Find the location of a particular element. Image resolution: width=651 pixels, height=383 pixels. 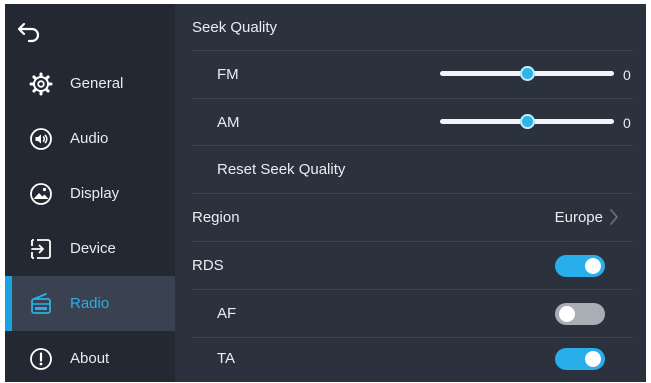

fm-seek-value: 0 is located at coordinates (627, 74).